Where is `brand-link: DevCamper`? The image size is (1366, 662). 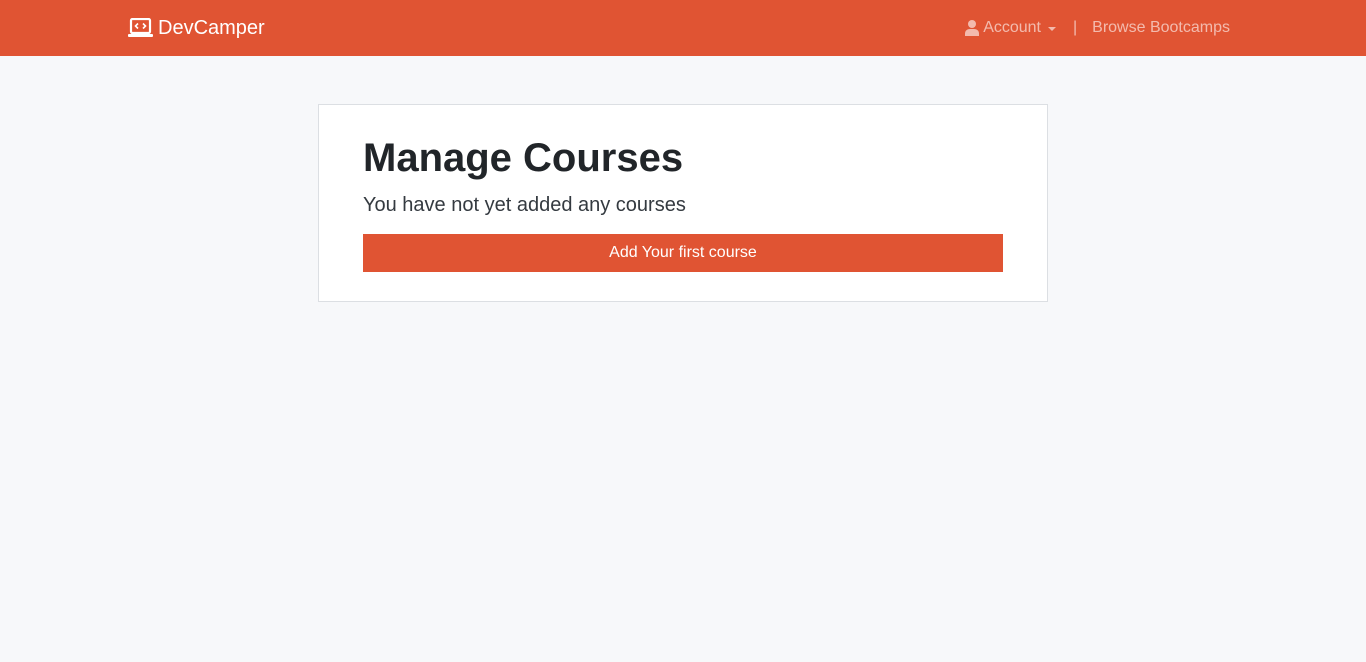 brand-link: DevCamper is located at coordinates (196, 28).